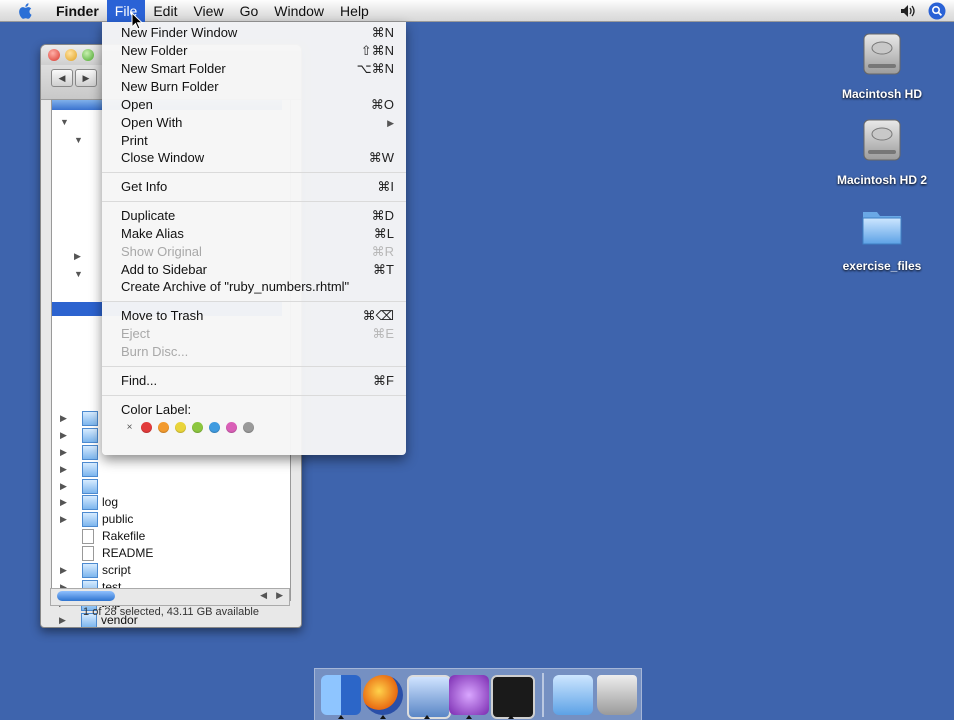  What do you see at coordinates (167, 536) in the screenshot?
I see `list-item: Rakefile` at bounding box center [167, 536].